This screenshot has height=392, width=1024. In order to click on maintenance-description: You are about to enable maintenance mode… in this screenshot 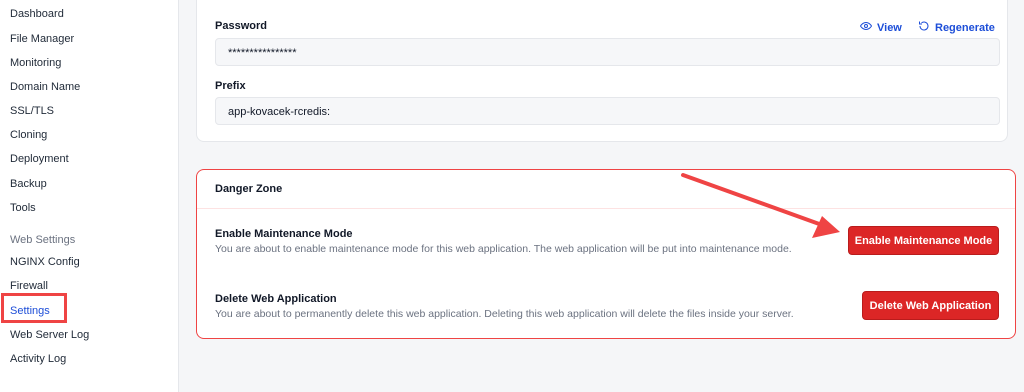, I will do `click(503, 249)`.